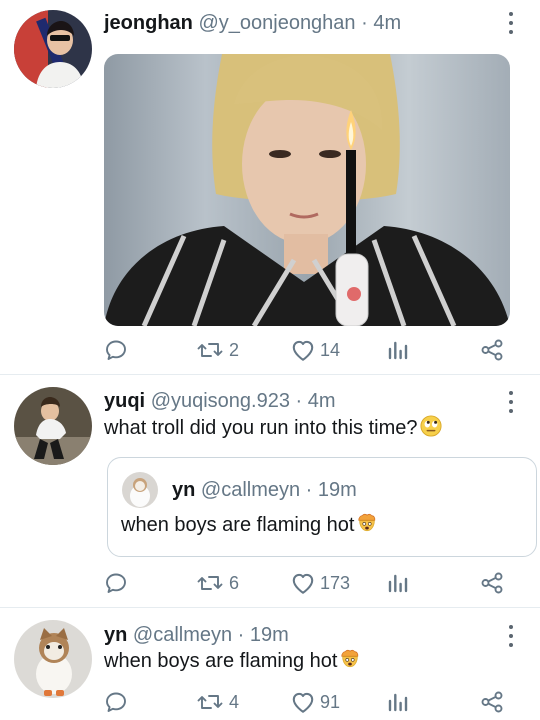 The width and height of the screenshot is (540, 720). I want to click on tweet-actions: 2 14, so click(306, 350).